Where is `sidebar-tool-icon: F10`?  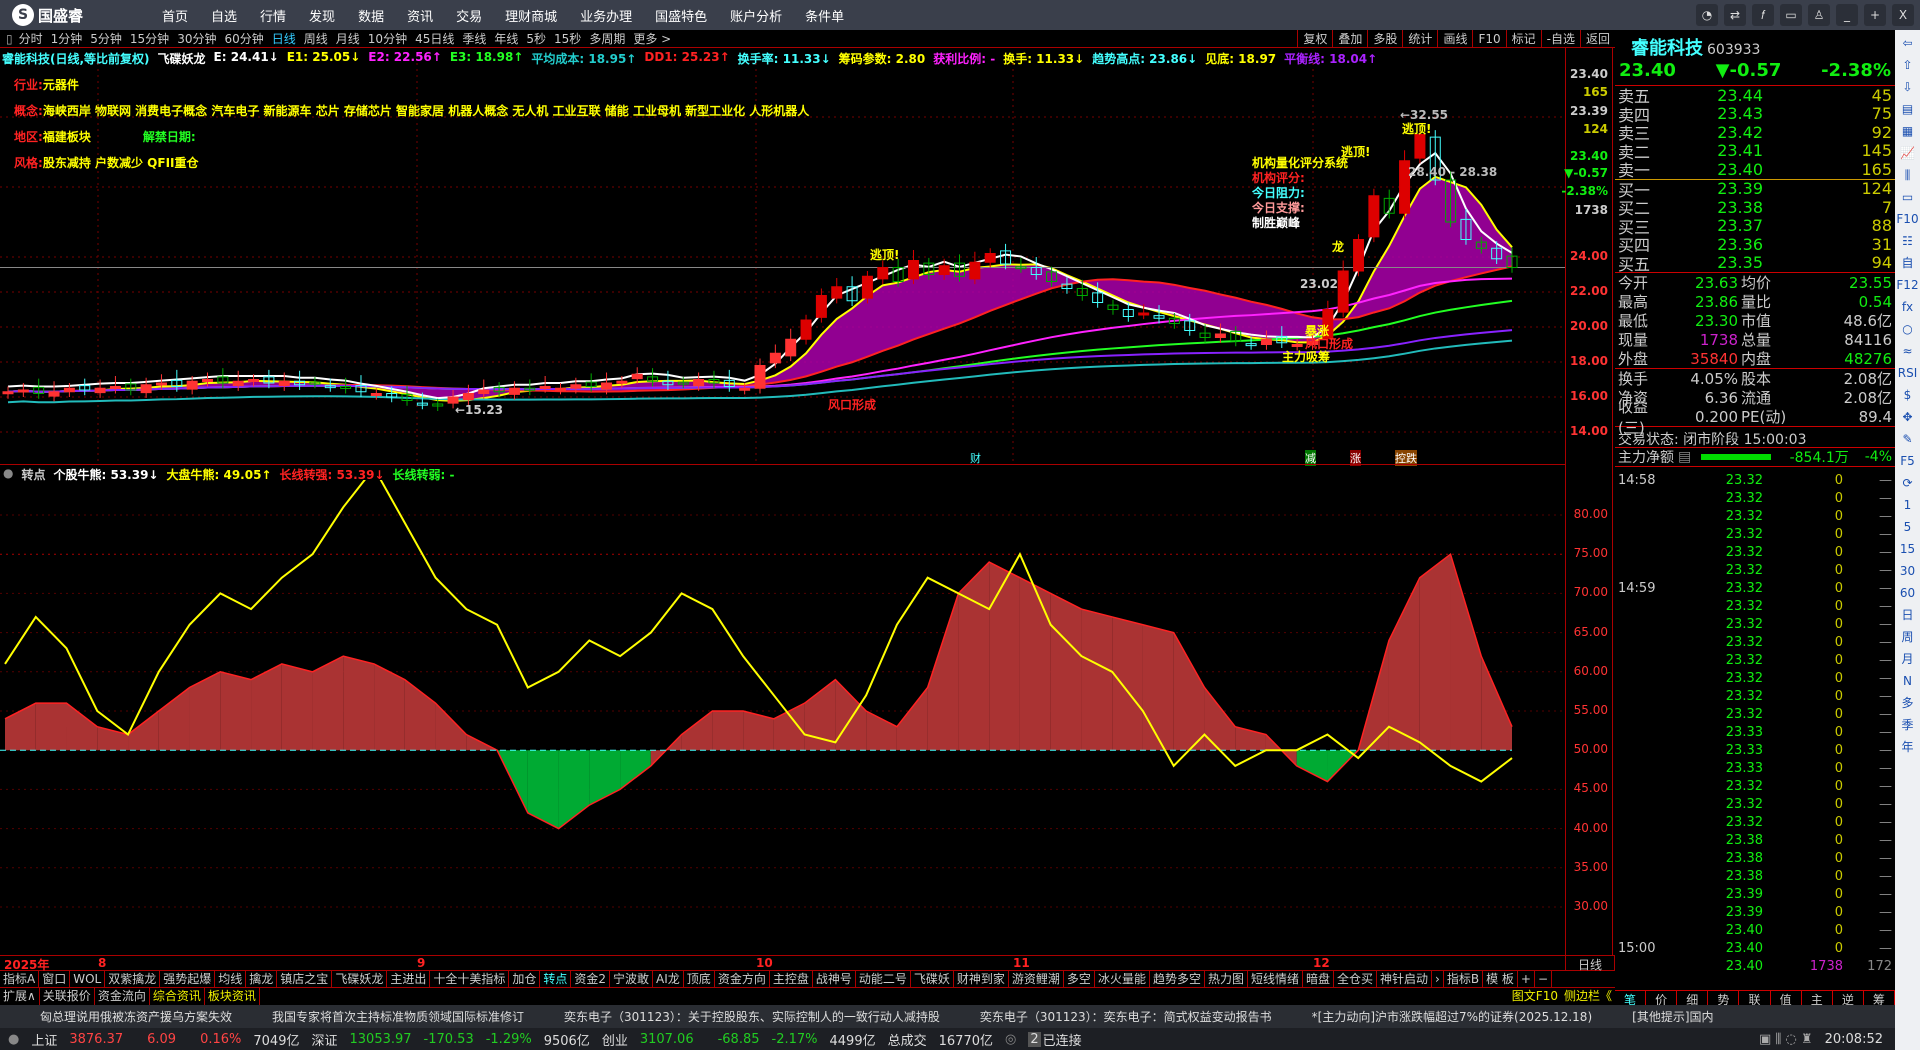 sidebar-tool-icon: F10 is located at coordinates (1907, 219).